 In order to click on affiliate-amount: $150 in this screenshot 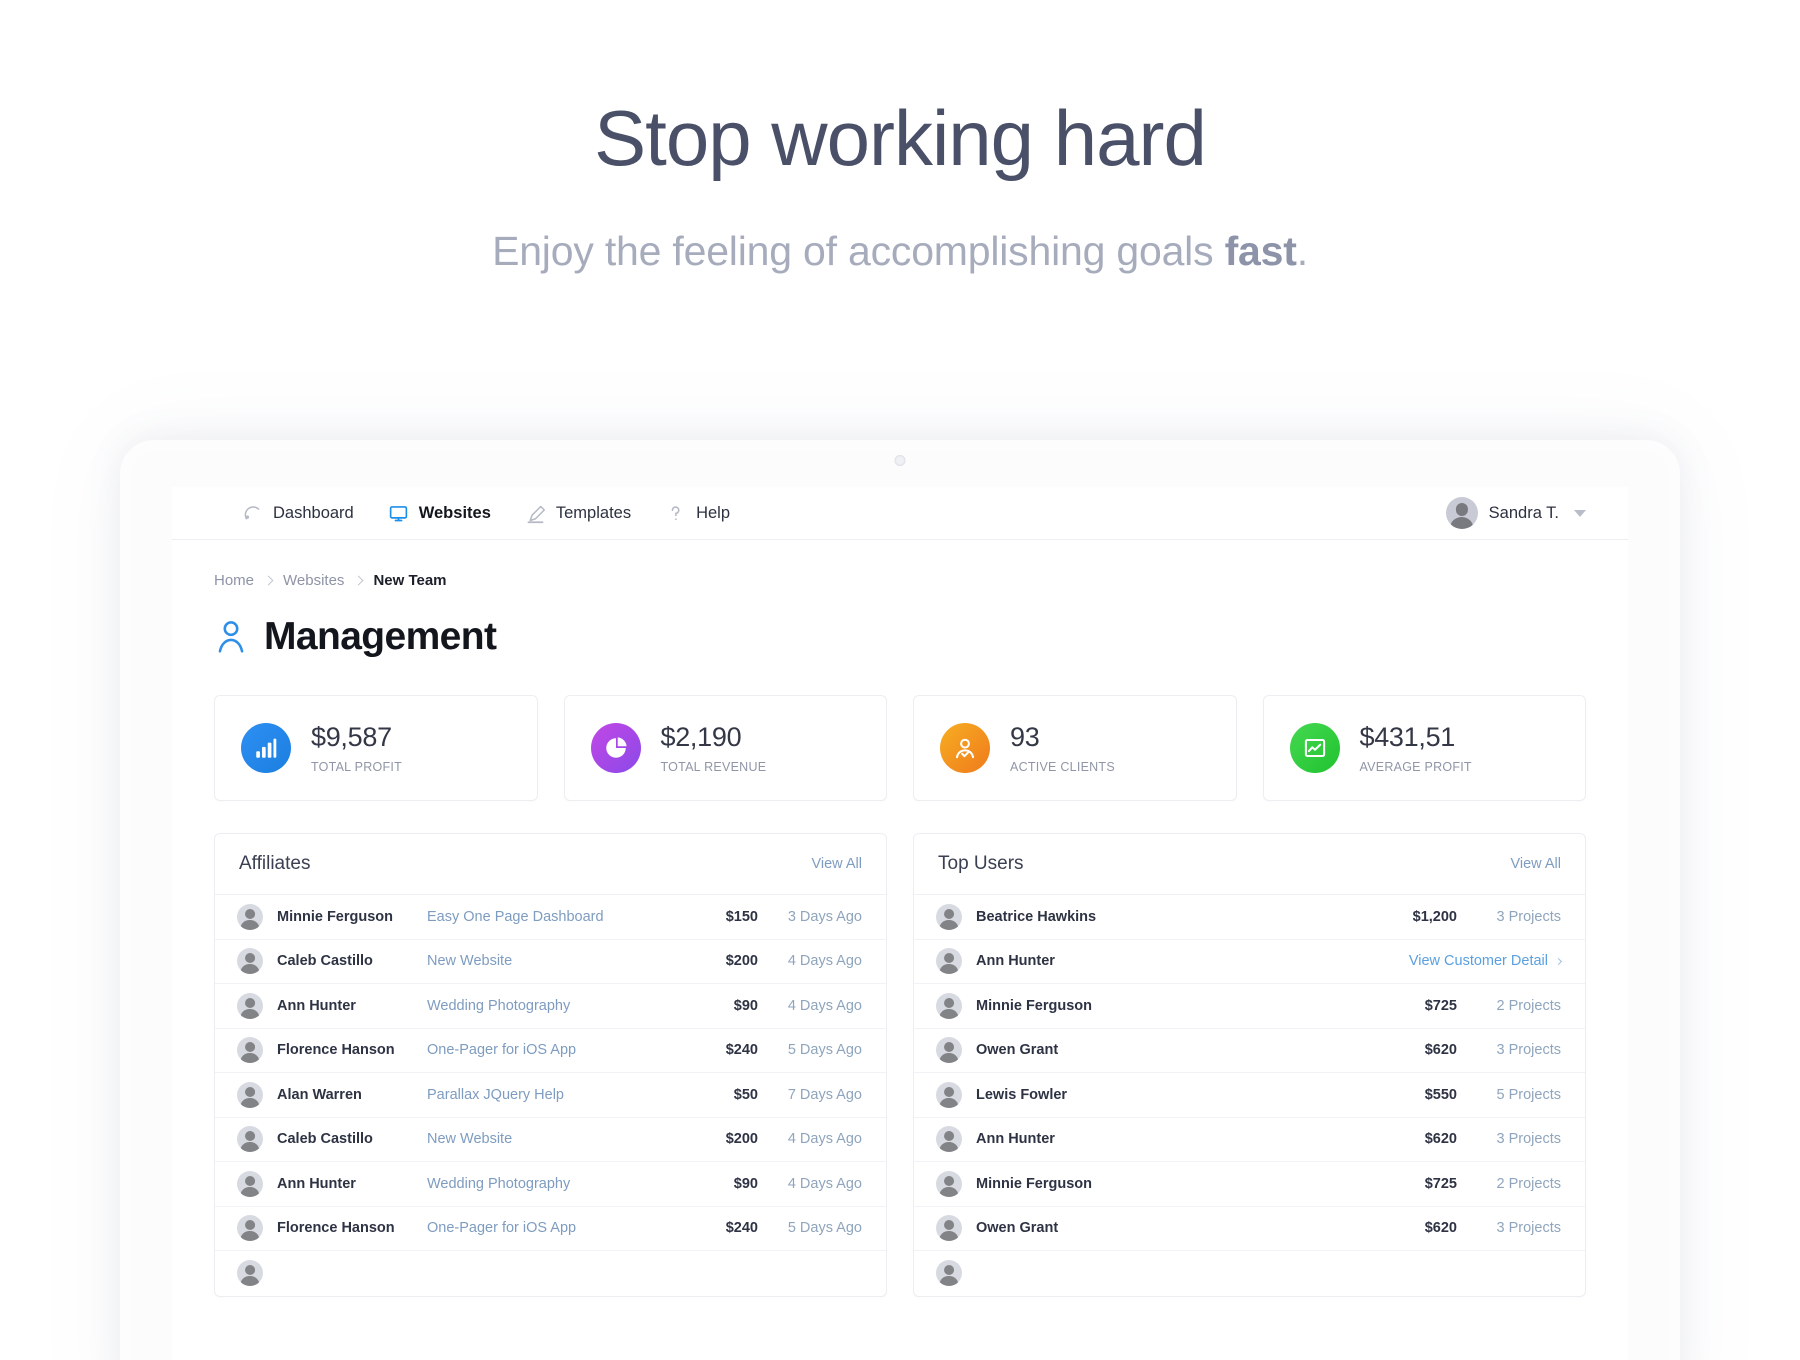, I will do `click(741, 916)`.